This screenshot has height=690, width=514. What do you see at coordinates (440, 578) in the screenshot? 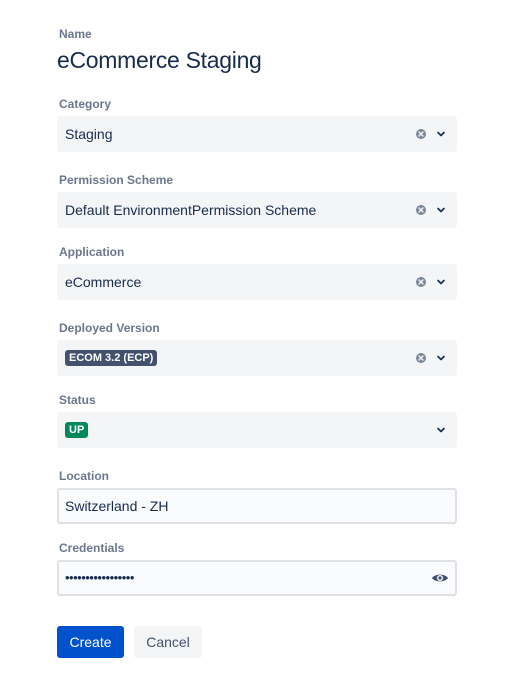
I see `eye-icon` at bounding box center [440, 578].